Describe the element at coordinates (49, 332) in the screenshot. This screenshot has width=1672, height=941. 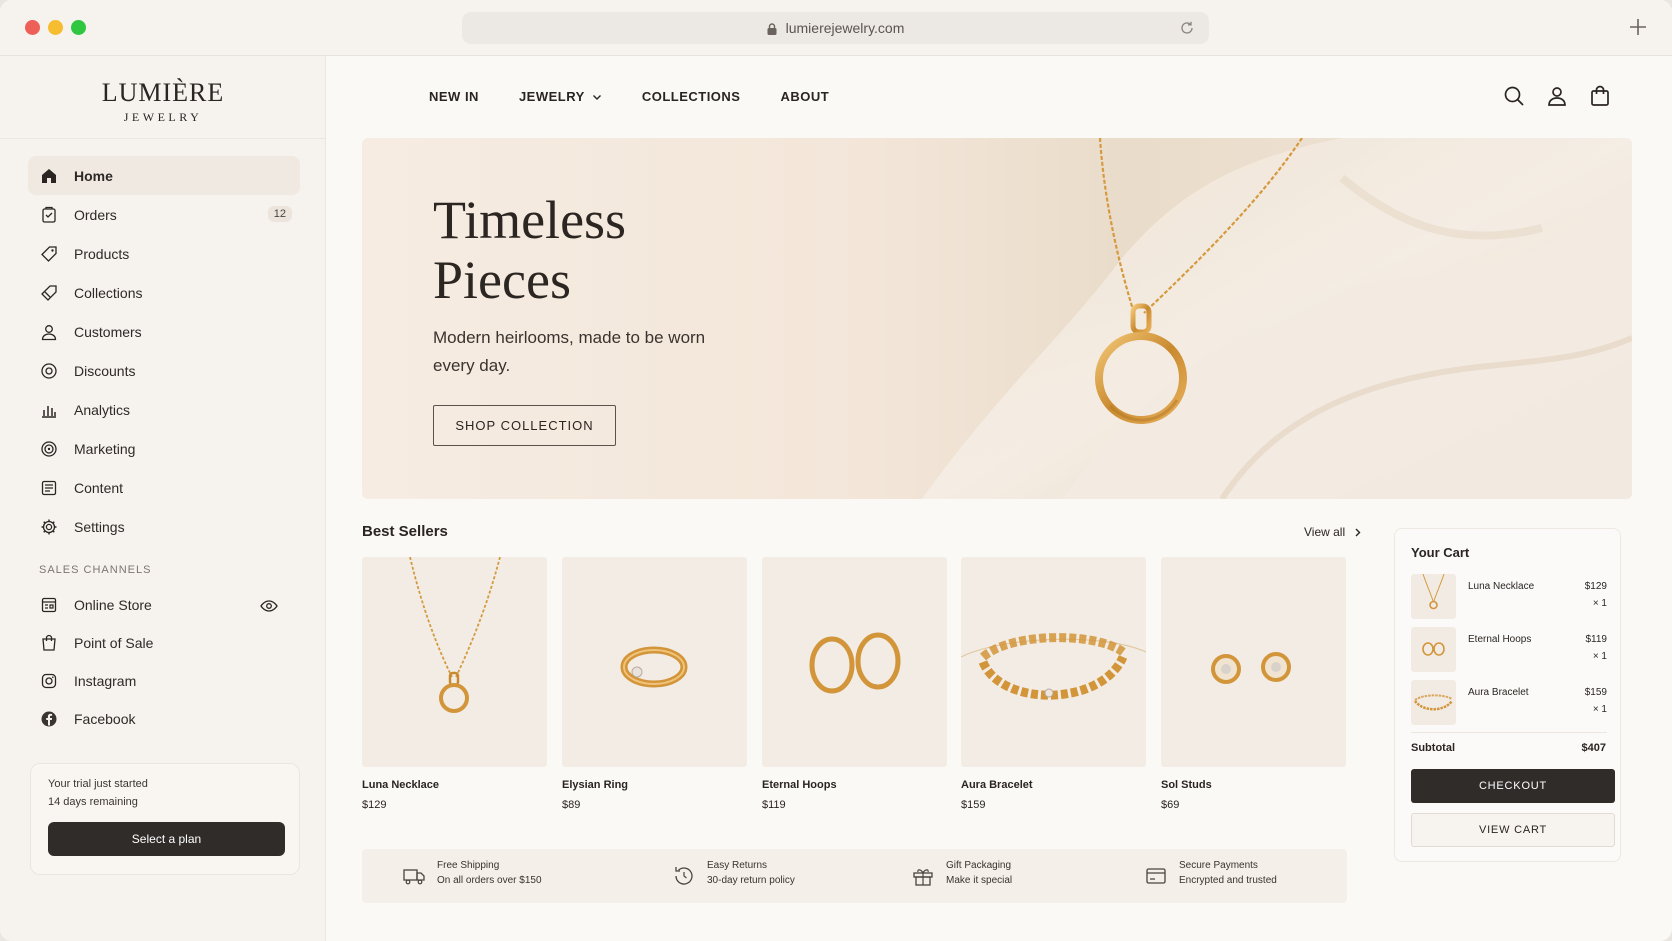
I see `person-icon` at that location.